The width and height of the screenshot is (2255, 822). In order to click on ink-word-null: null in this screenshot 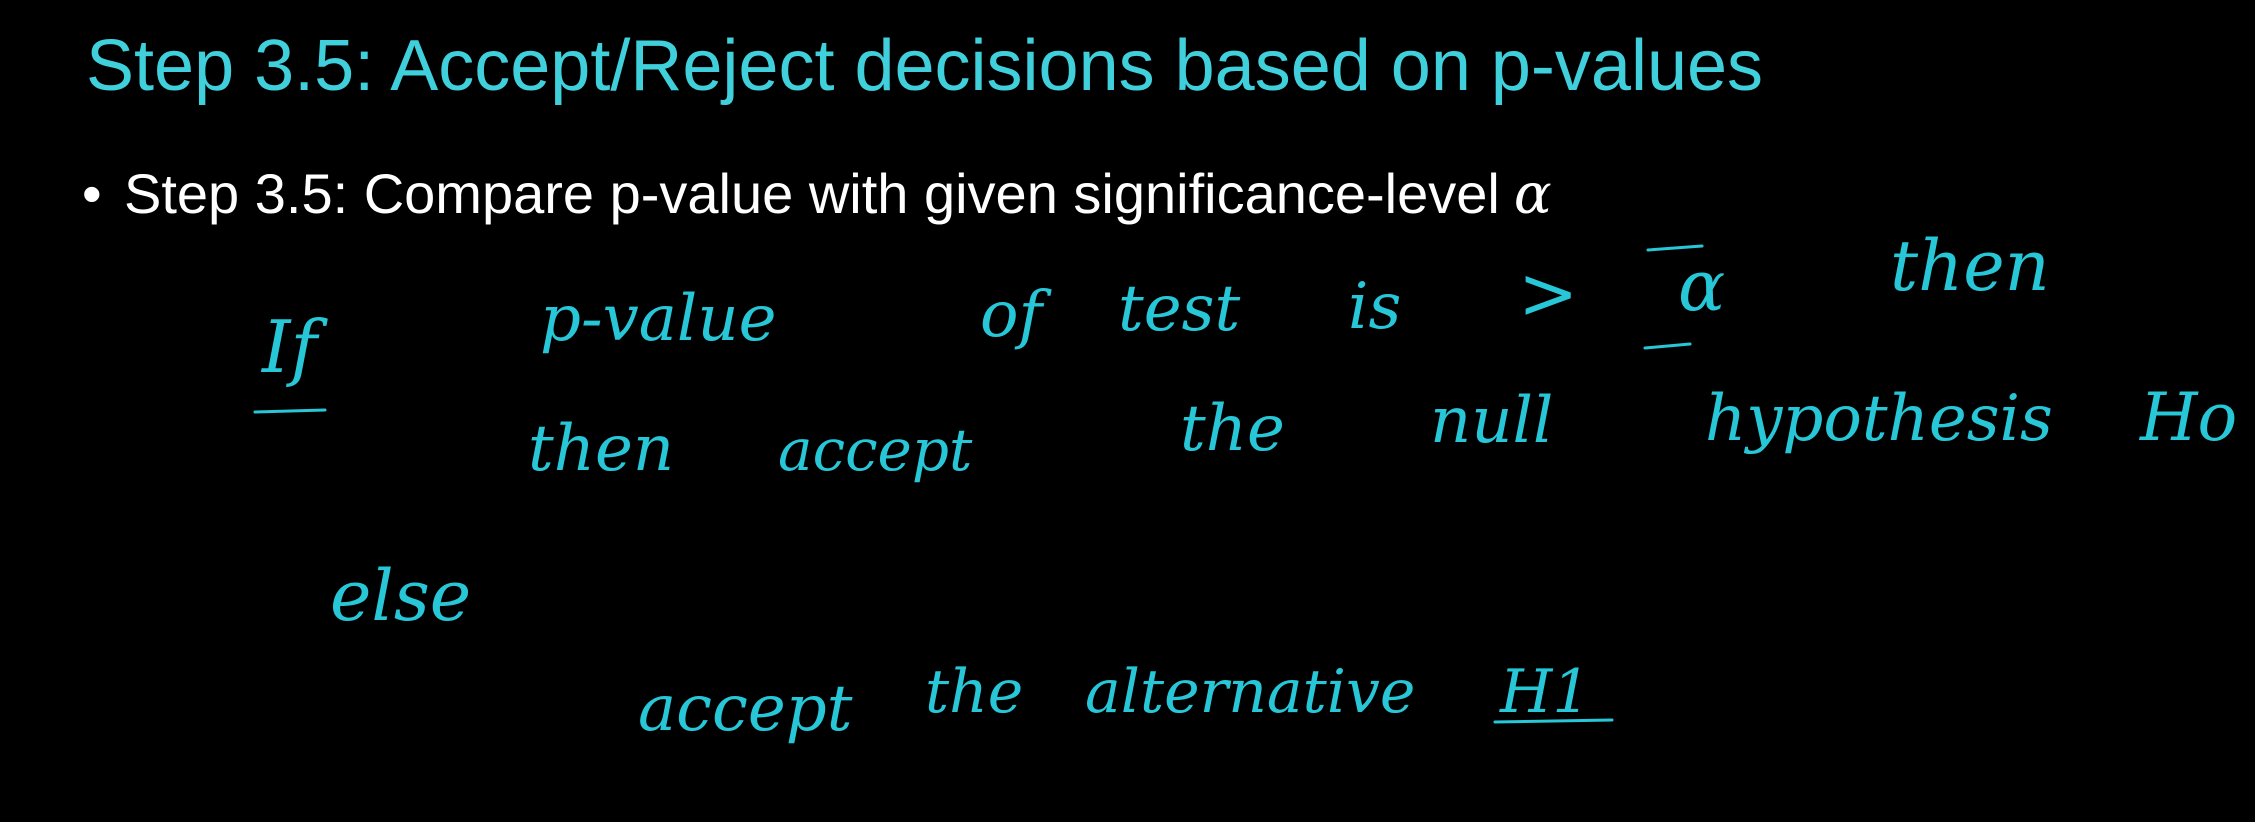, I will do `click(1491, 421)`.